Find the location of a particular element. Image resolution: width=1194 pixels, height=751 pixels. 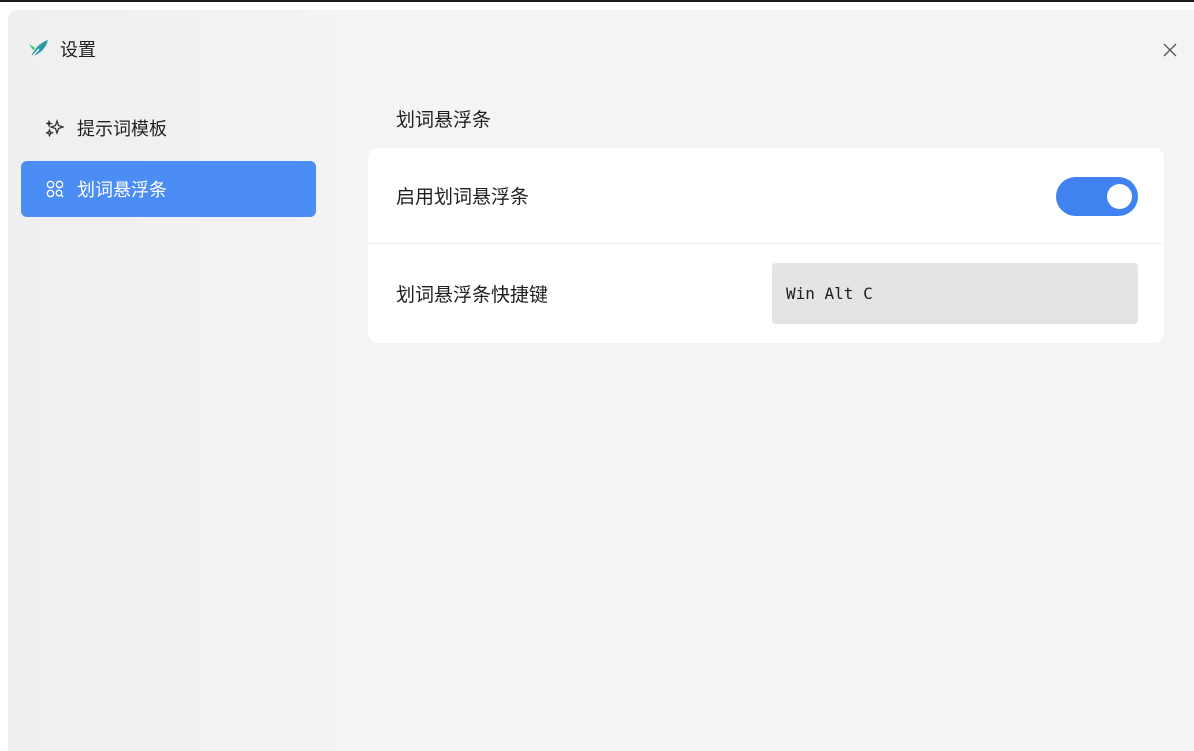

feather-icon is located at coordinates (39, 49).